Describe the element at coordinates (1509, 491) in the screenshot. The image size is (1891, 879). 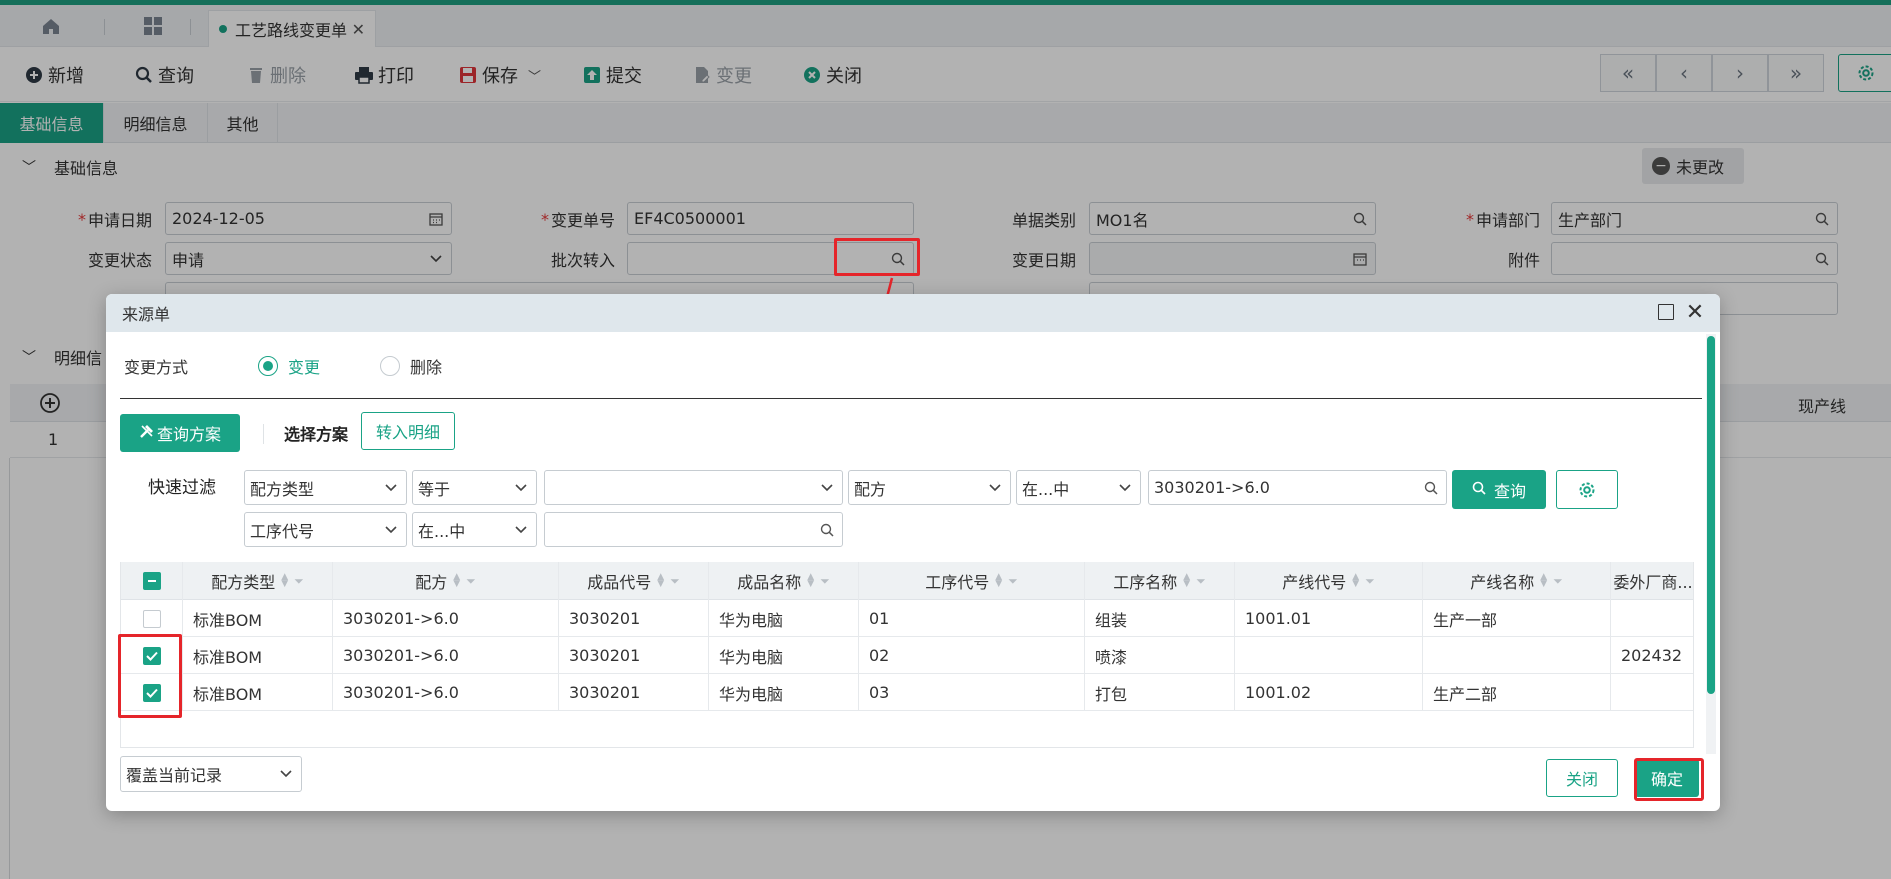
I see `query-button-label: 查询` at that location.